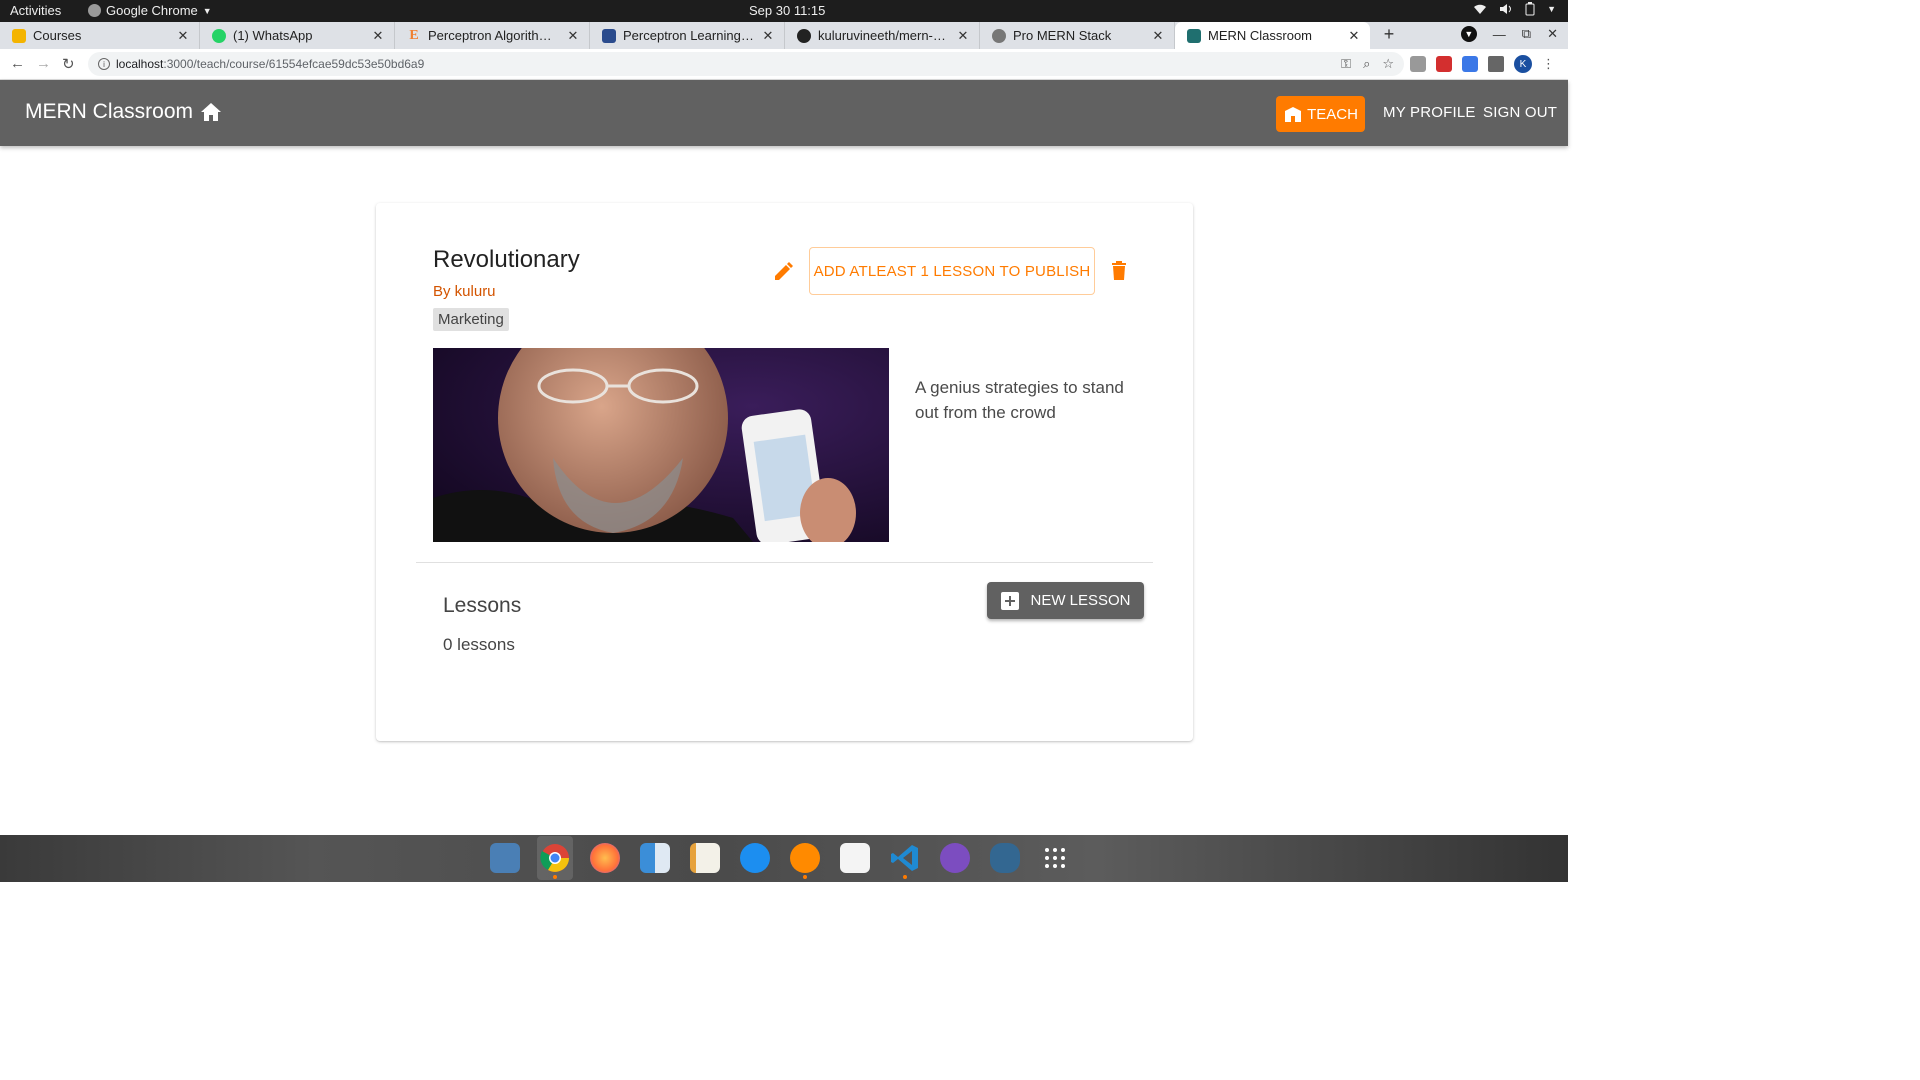  What do you see at coordinates (1119, 271) in the screenshot?
I see `delete-icon` at bounding box center [1119, 271].